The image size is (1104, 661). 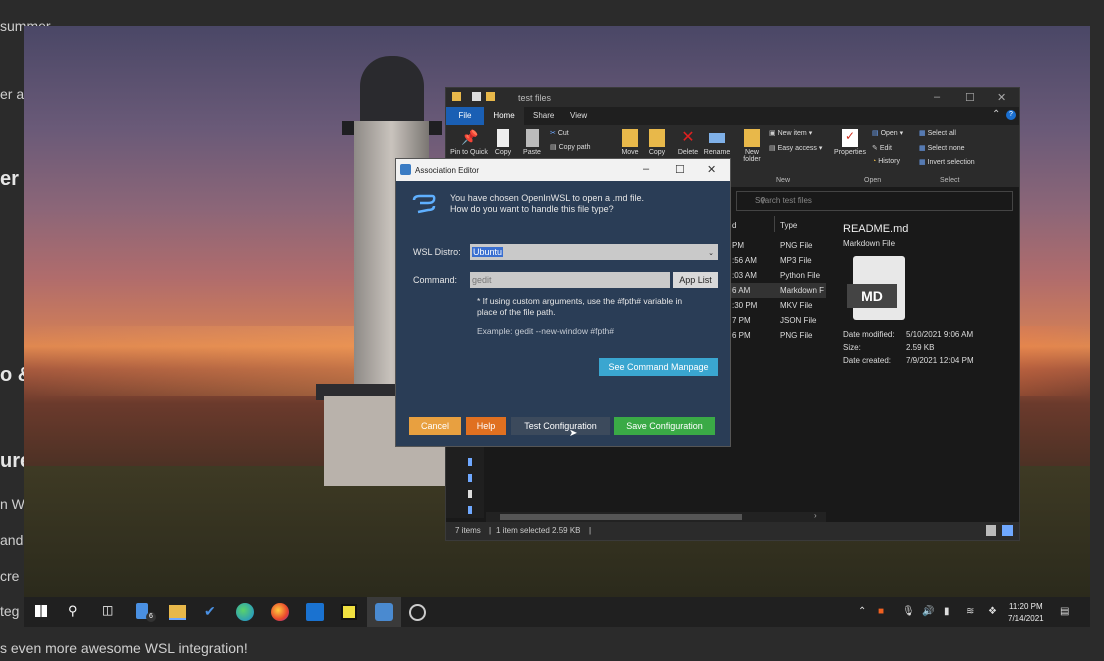 What do you see at coordinates (664, 426) in the screenshot?
I see `save-configuration-button: Save Configuration` at bounding box center [664, 426].